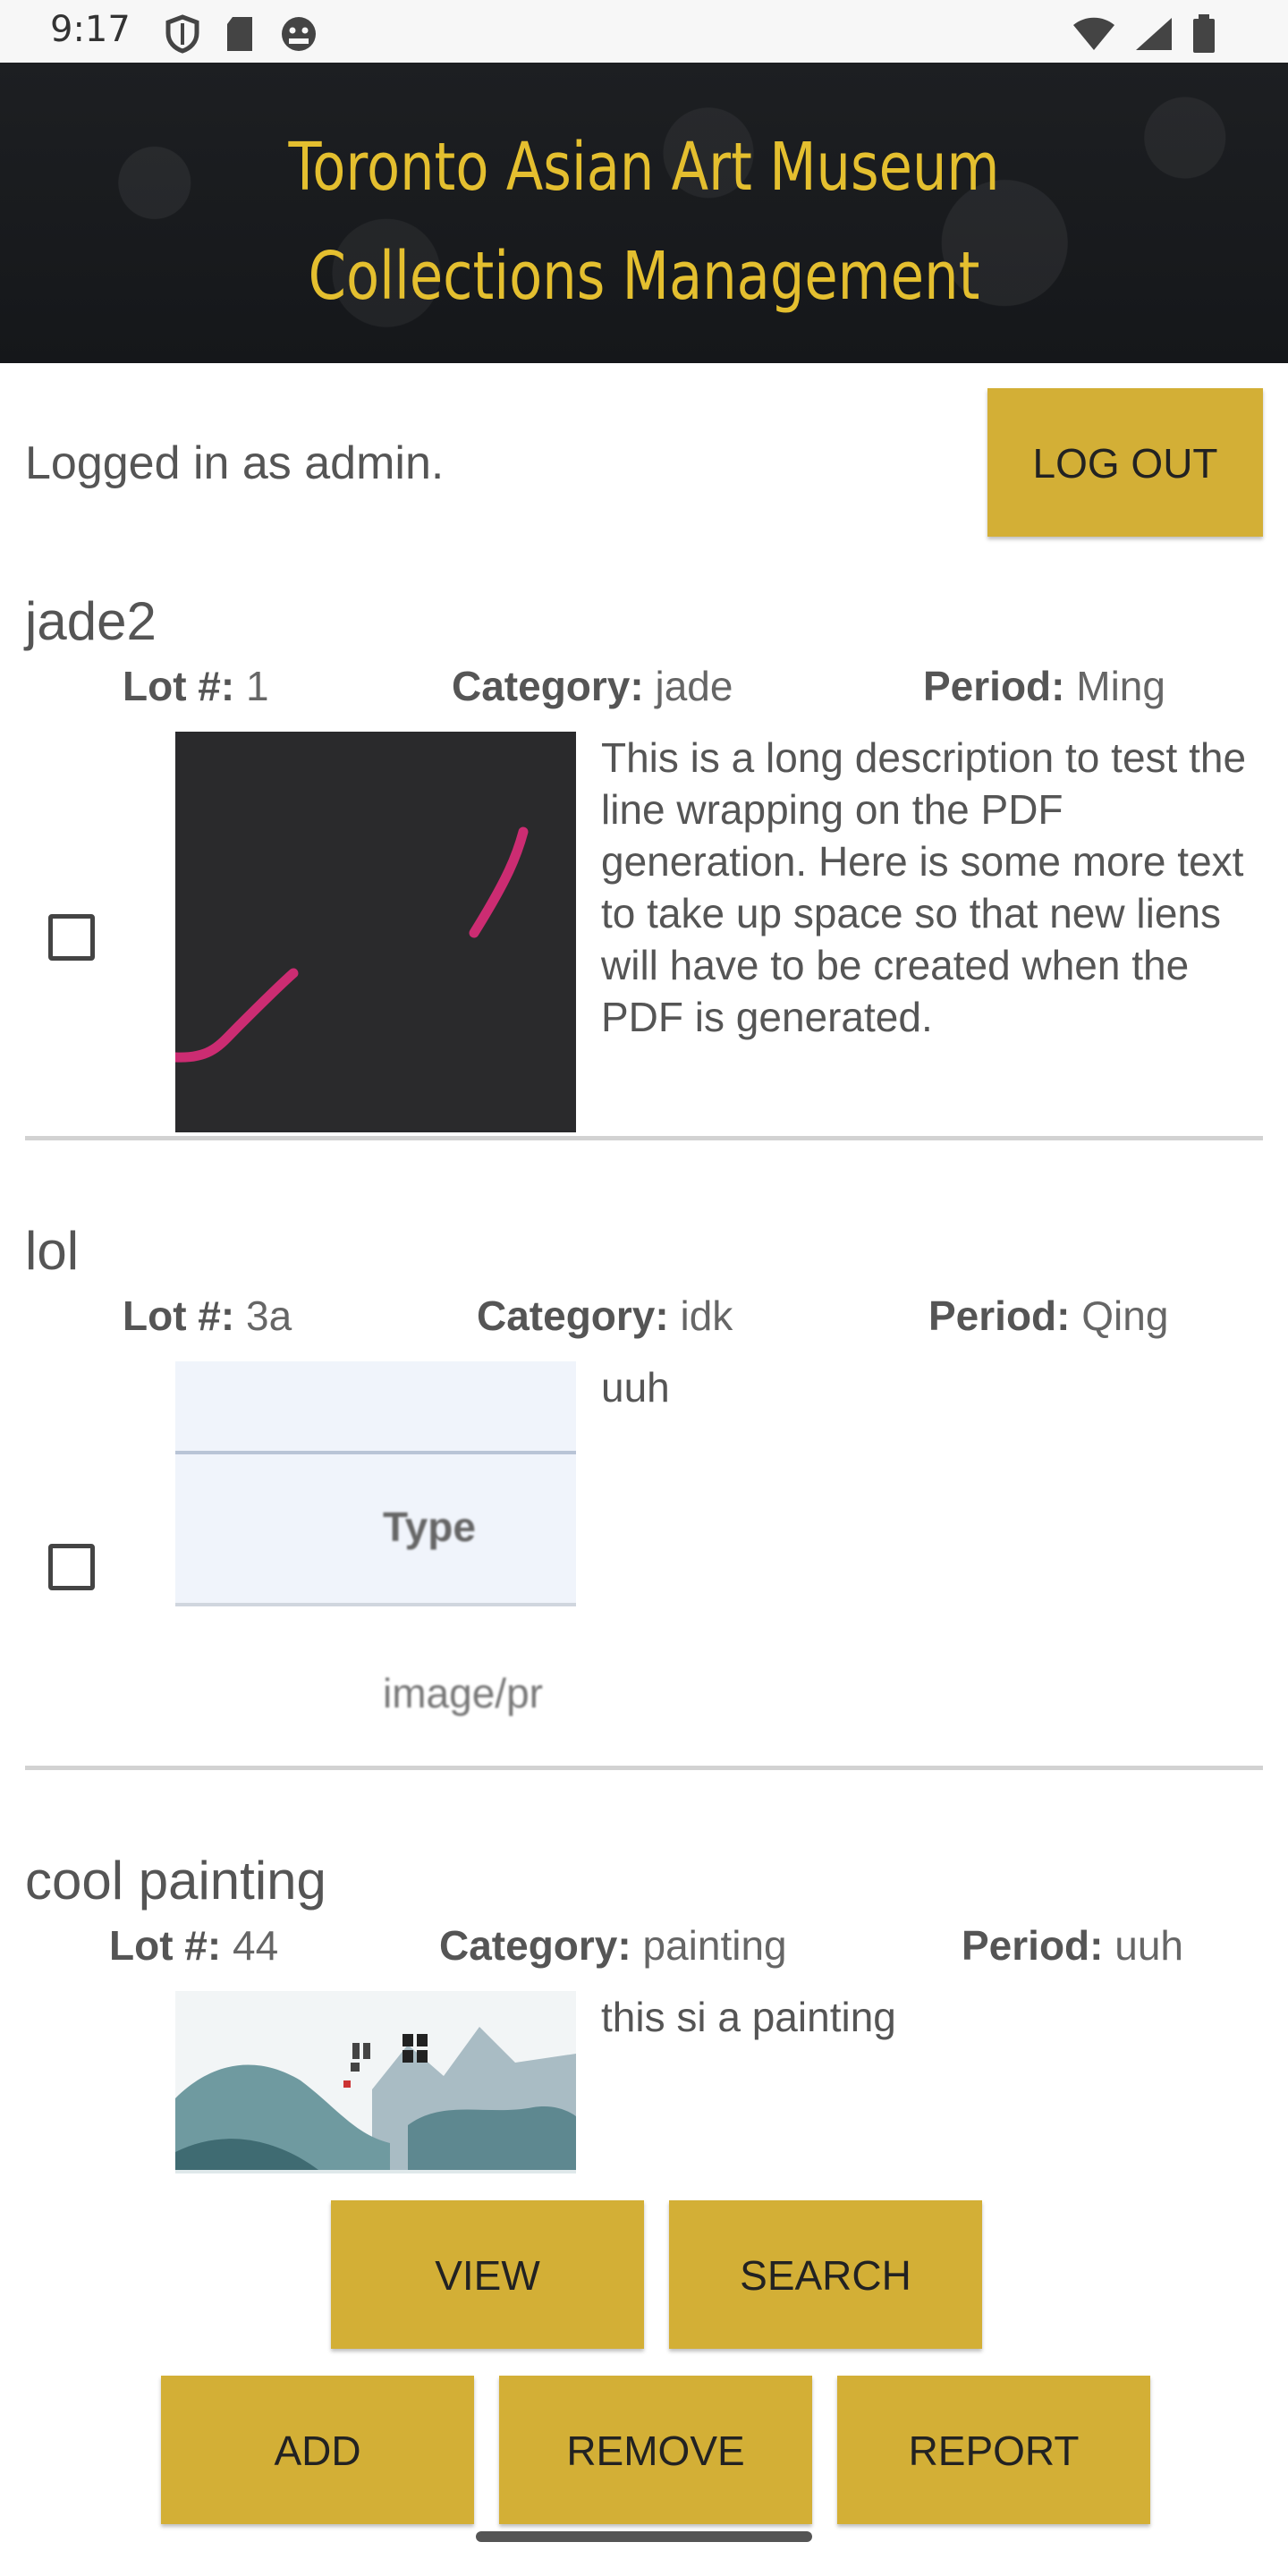  Describe the element at coordinates (375, 1530) in the screenshot. I see `thumb-type-band` at that location.